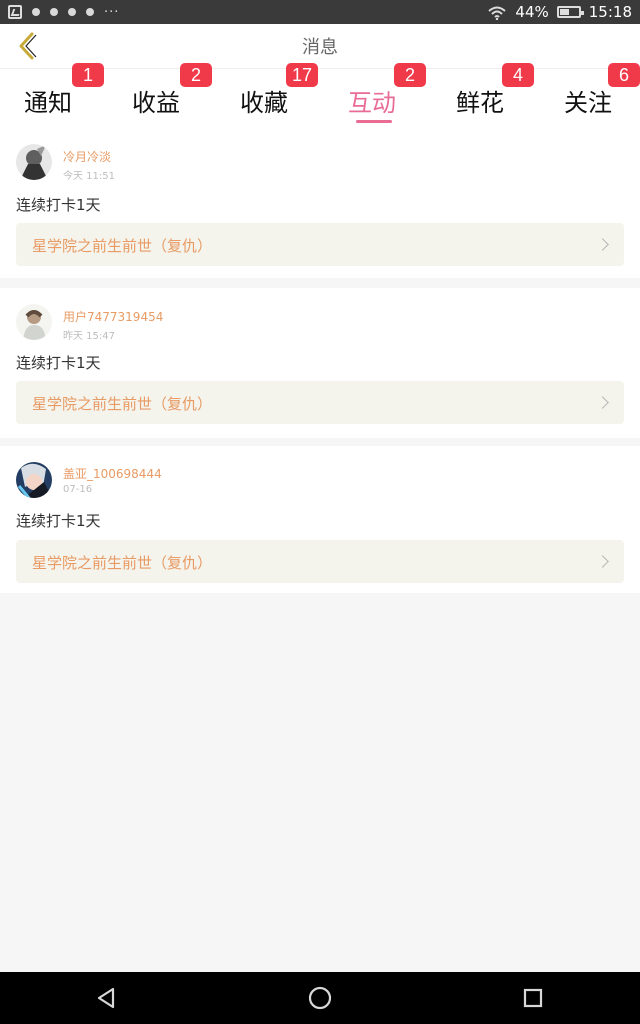  I want to click on user-avatar-anime-icon, so click(34, 480).